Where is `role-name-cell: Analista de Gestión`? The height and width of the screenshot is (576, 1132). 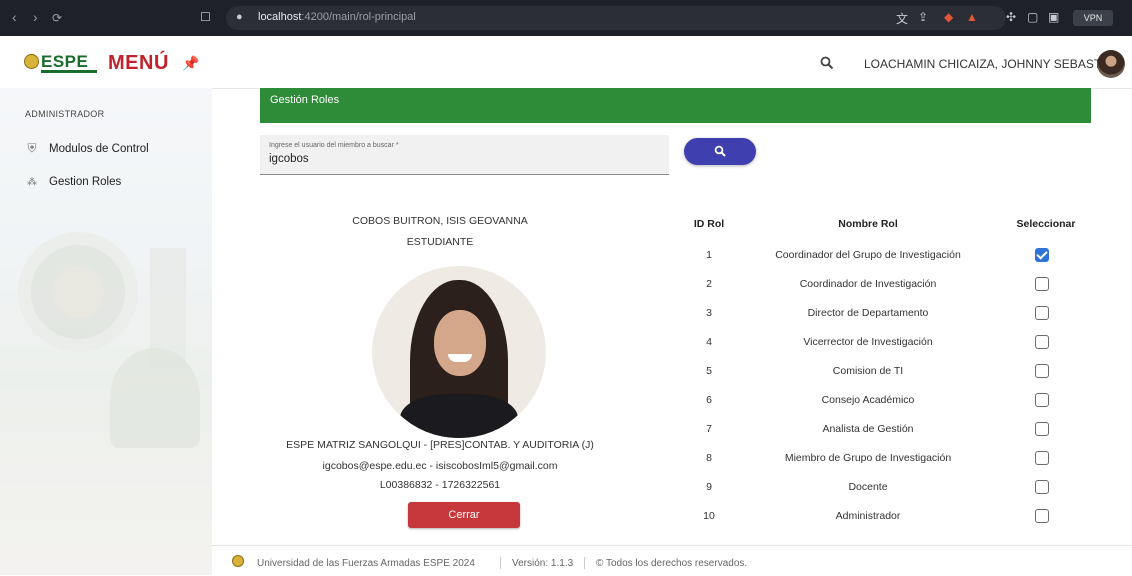
role-name-cell: Analista de Gestión is located at coordinates (868, 429).